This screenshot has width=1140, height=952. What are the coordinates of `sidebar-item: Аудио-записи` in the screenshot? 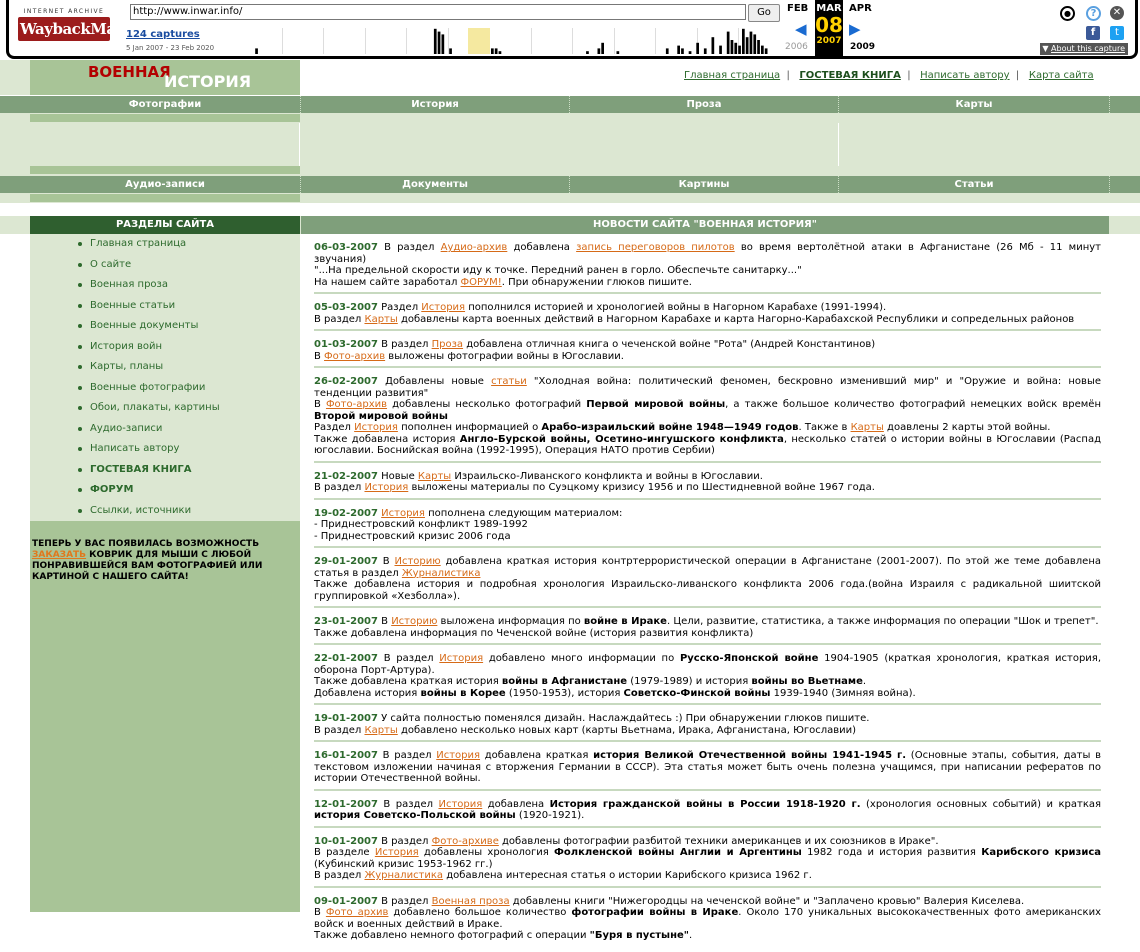 It's located at (189, 429).